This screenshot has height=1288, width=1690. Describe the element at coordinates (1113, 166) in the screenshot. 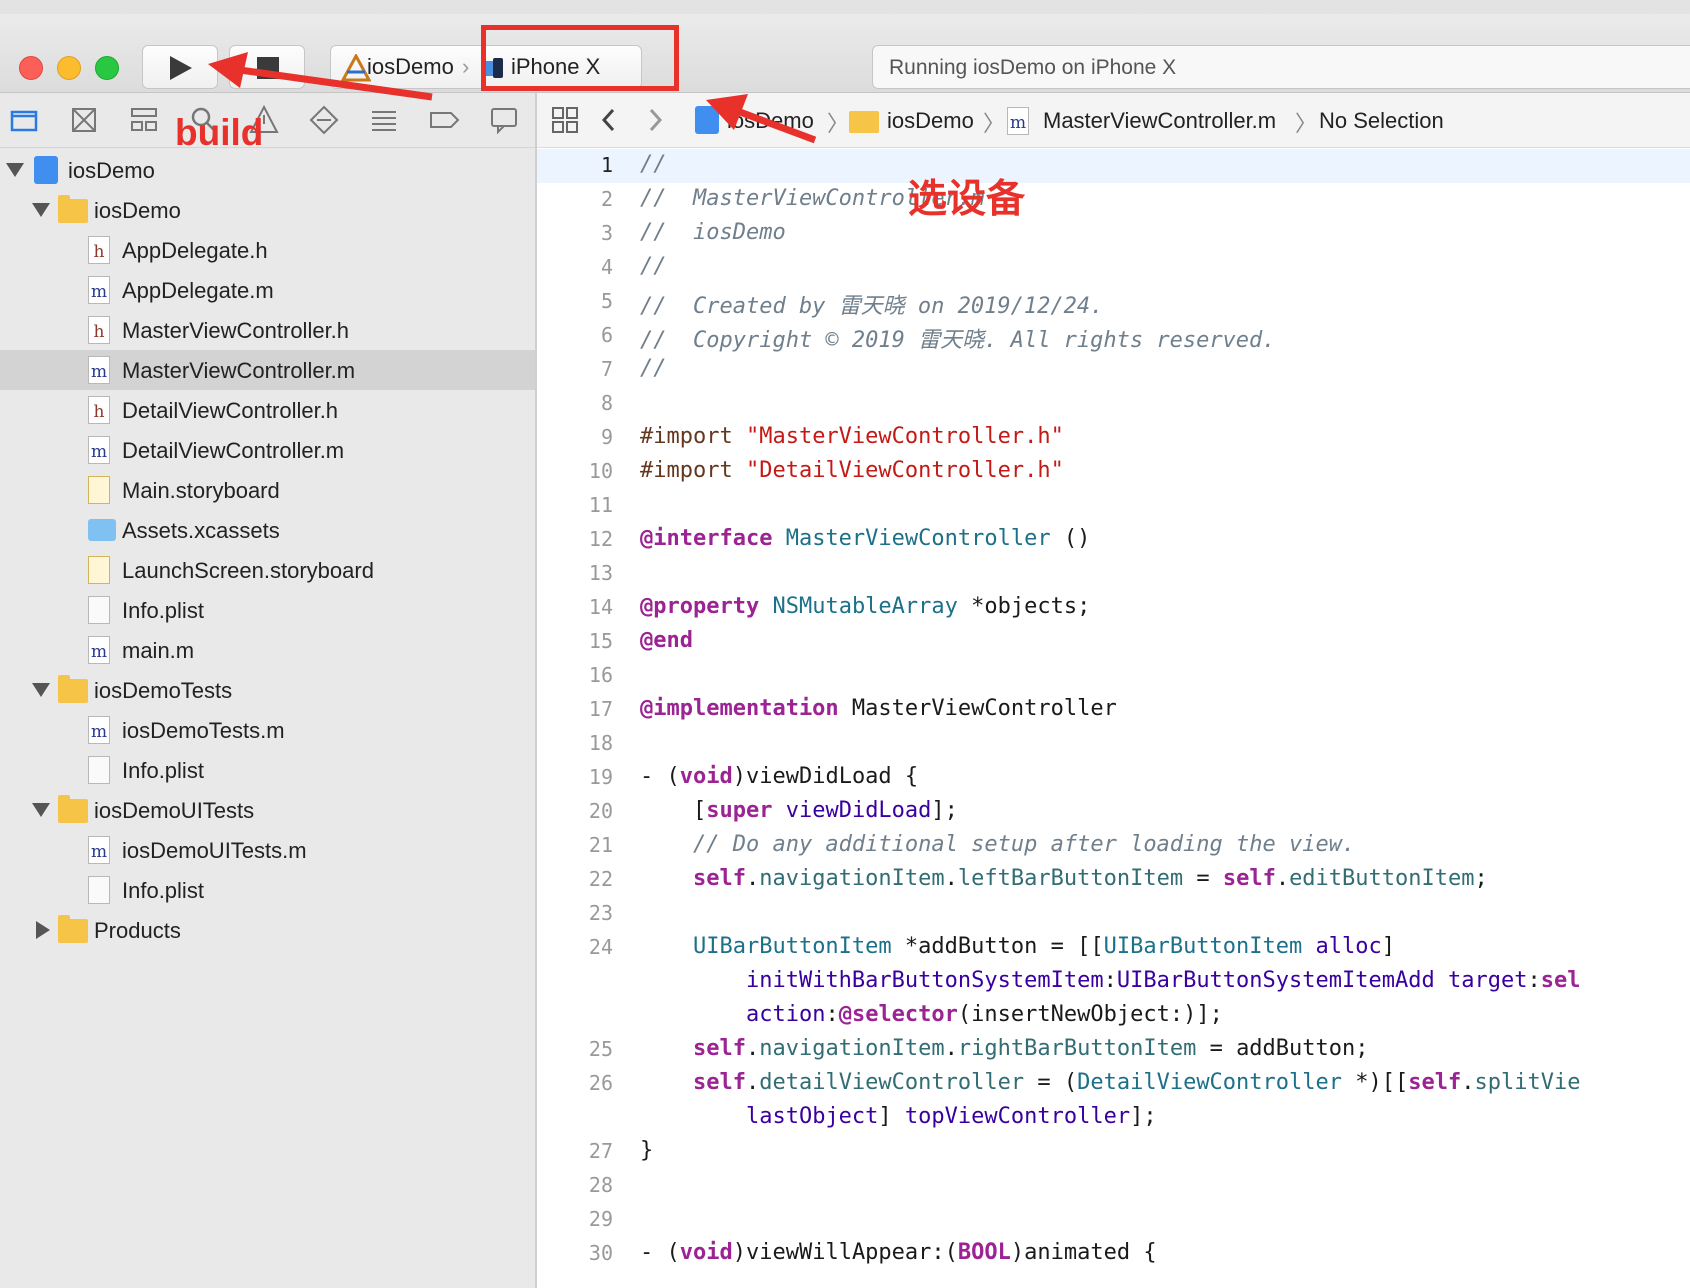

I see `code-line: 1 //` at that location.